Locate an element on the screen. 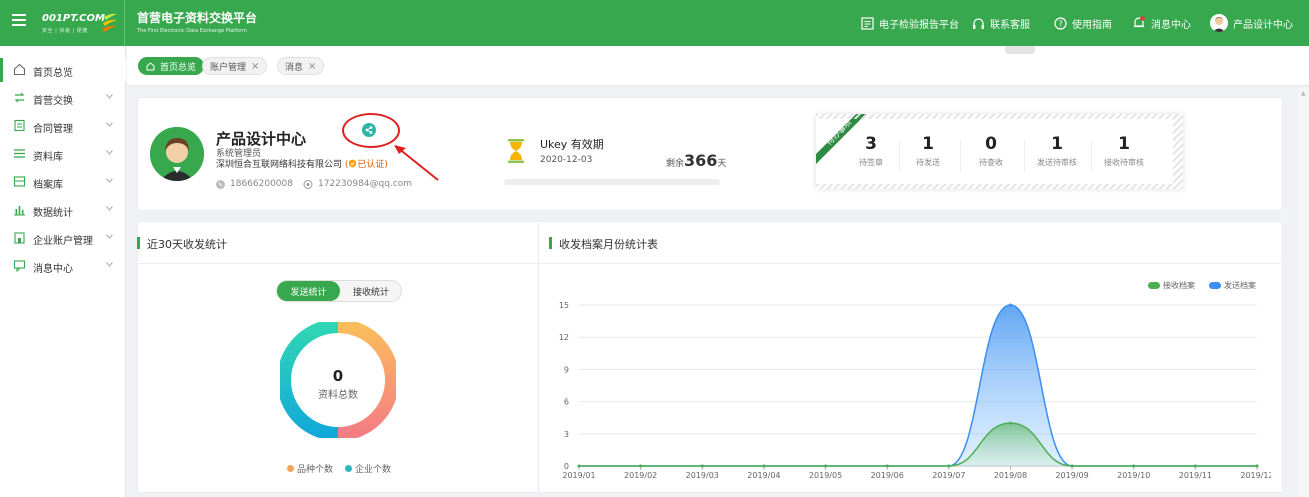  sidebar-item-library: 资料库 is located at coordinates (63, 154).